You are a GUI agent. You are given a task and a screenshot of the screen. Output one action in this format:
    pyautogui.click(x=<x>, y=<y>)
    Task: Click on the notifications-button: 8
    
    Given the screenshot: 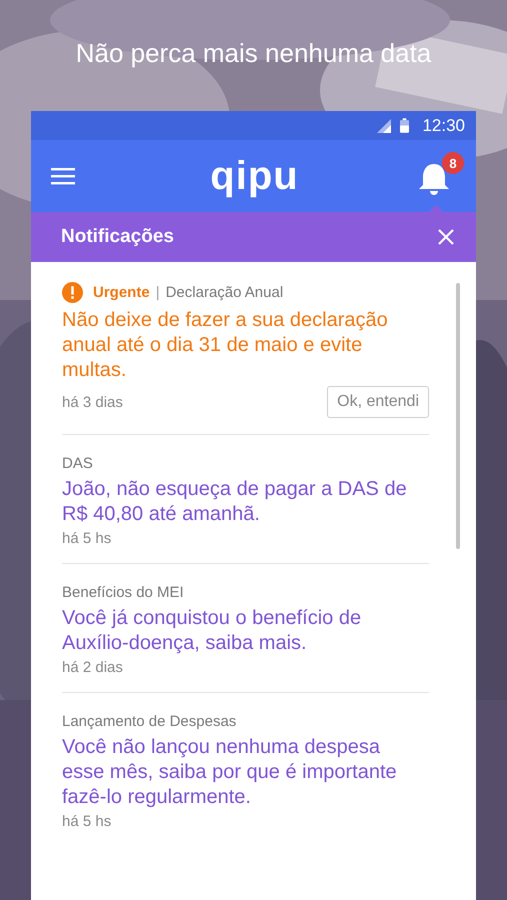 What is the action you would take?
    pyautogui.click(x=440, y=176)
    